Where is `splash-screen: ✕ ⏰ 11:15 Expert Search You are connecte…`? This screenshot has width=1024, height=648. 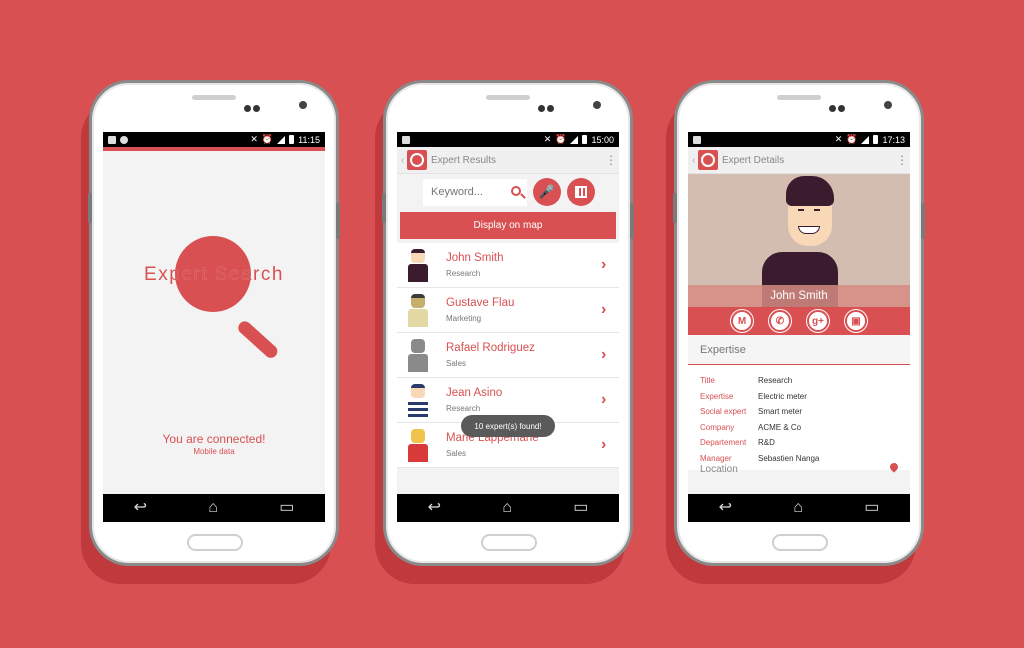 splash-screen: ✕ ⏰ 11:15 Expert Search You are connecte… is located at coordinates (214, 327).